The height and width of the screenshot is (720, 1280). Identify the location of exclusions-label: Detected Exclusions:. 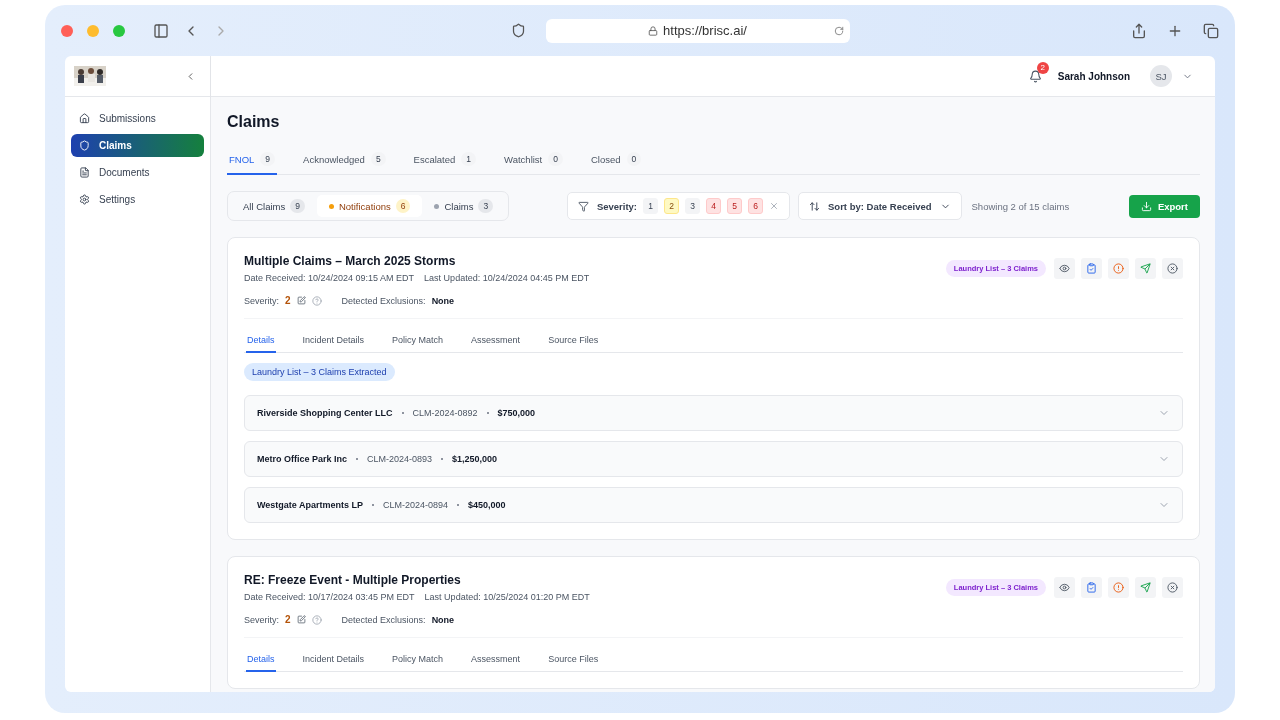
(383, 619).